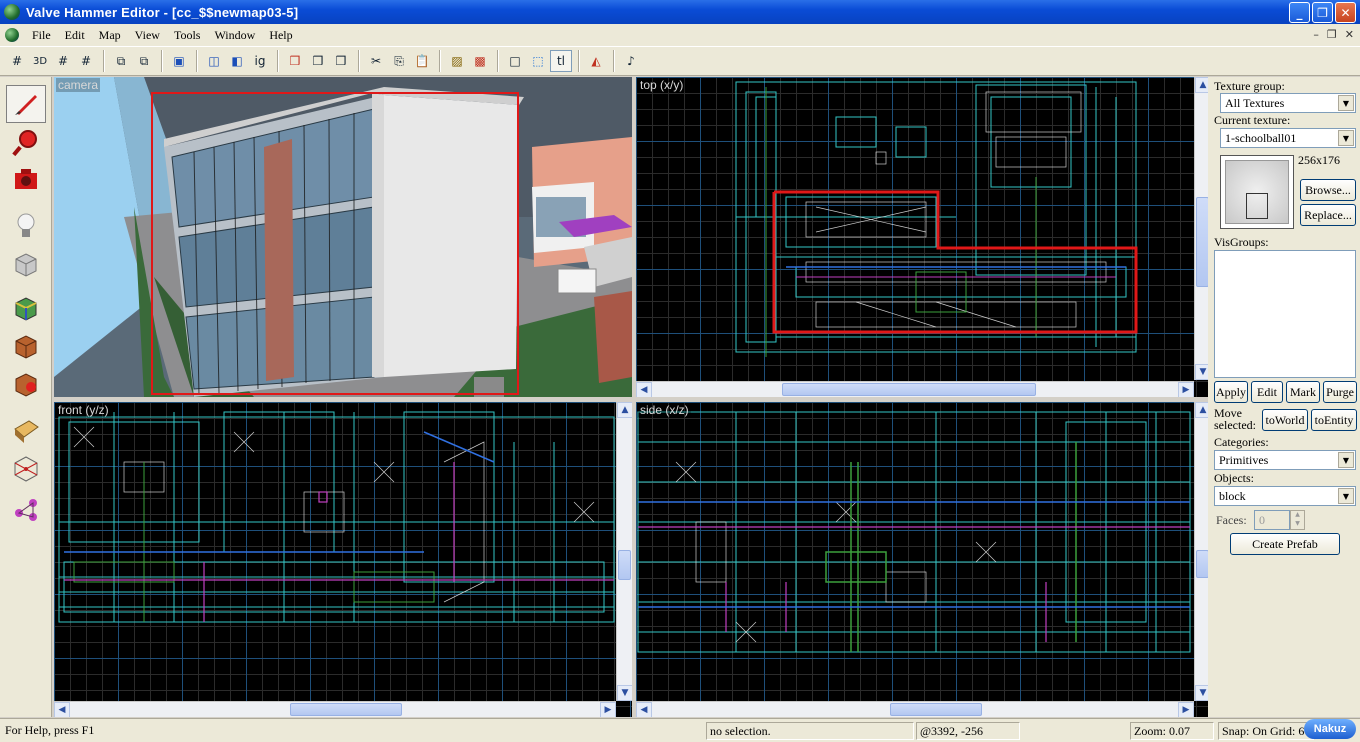  Describe the element at coordinates (179, 61) in the screenshot. I see `load-window-state-icon: ▣` at that location.